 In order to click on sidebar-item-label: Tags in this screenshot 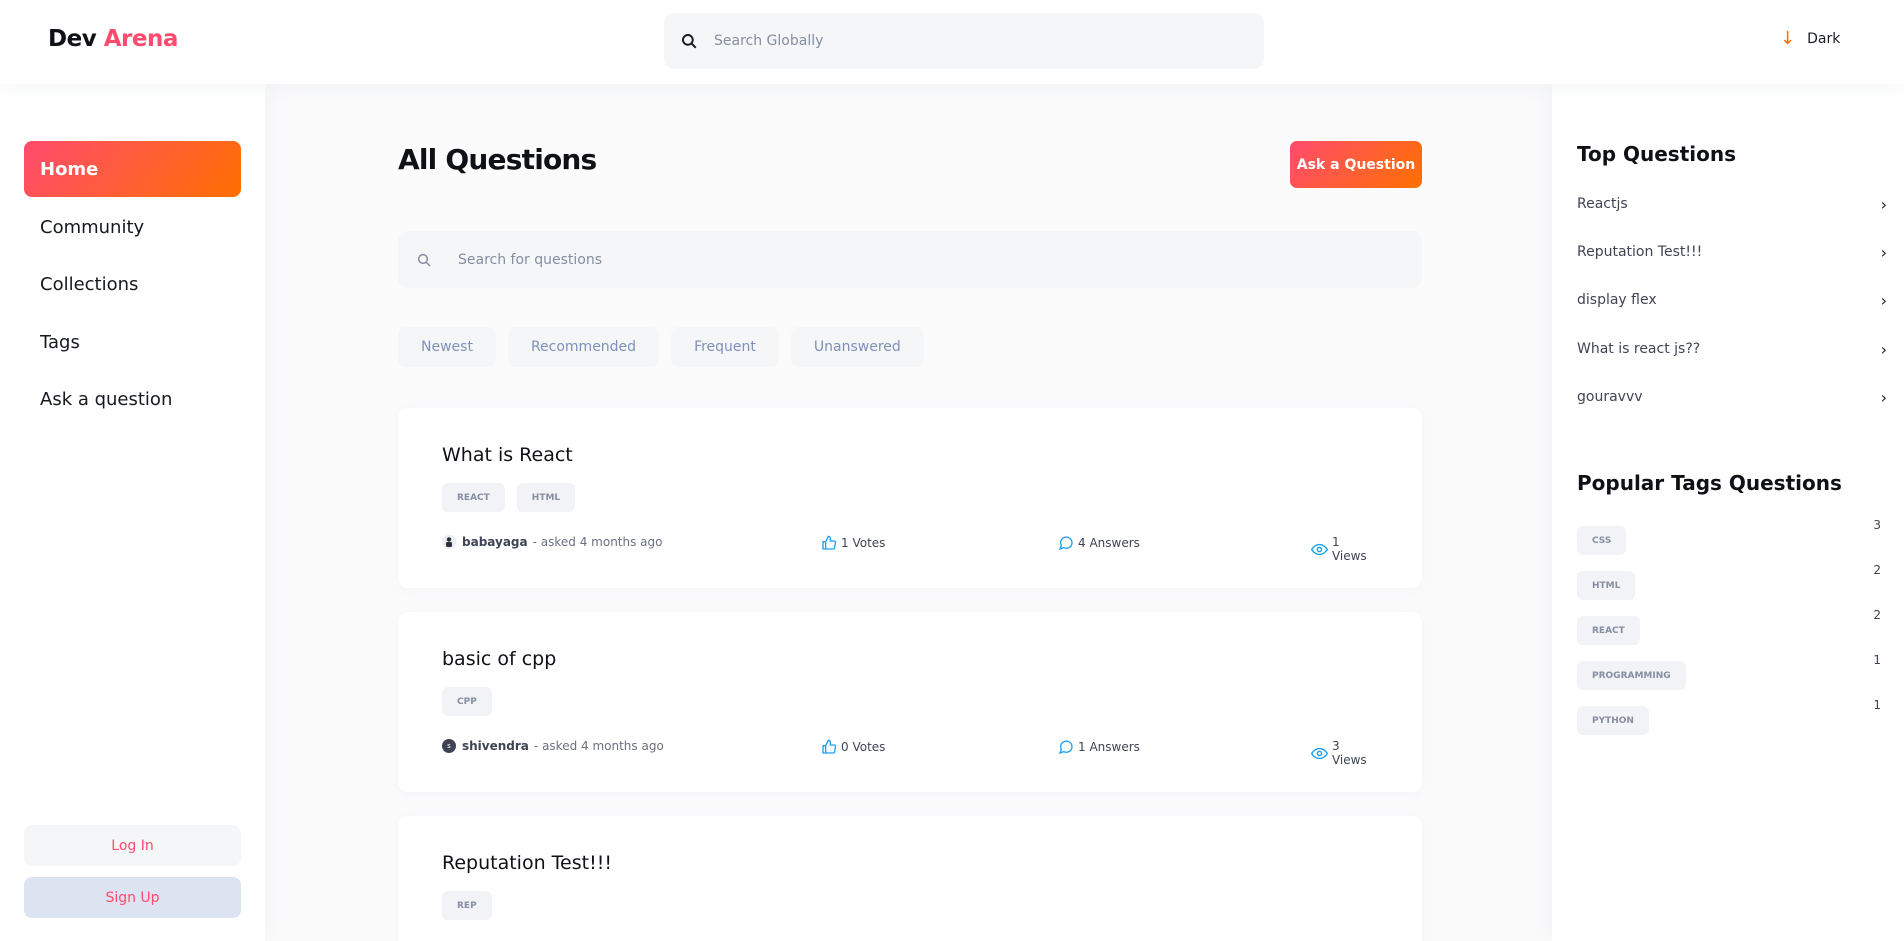, I will do `click(60, 342)`.